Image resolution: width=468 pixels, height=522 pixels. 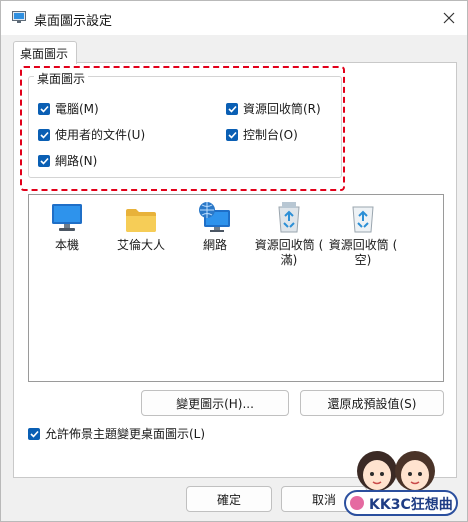 What do you see at coordinates (214, 217) in the screenshot?
I see `network-icon` at bounding box center [214, 217].